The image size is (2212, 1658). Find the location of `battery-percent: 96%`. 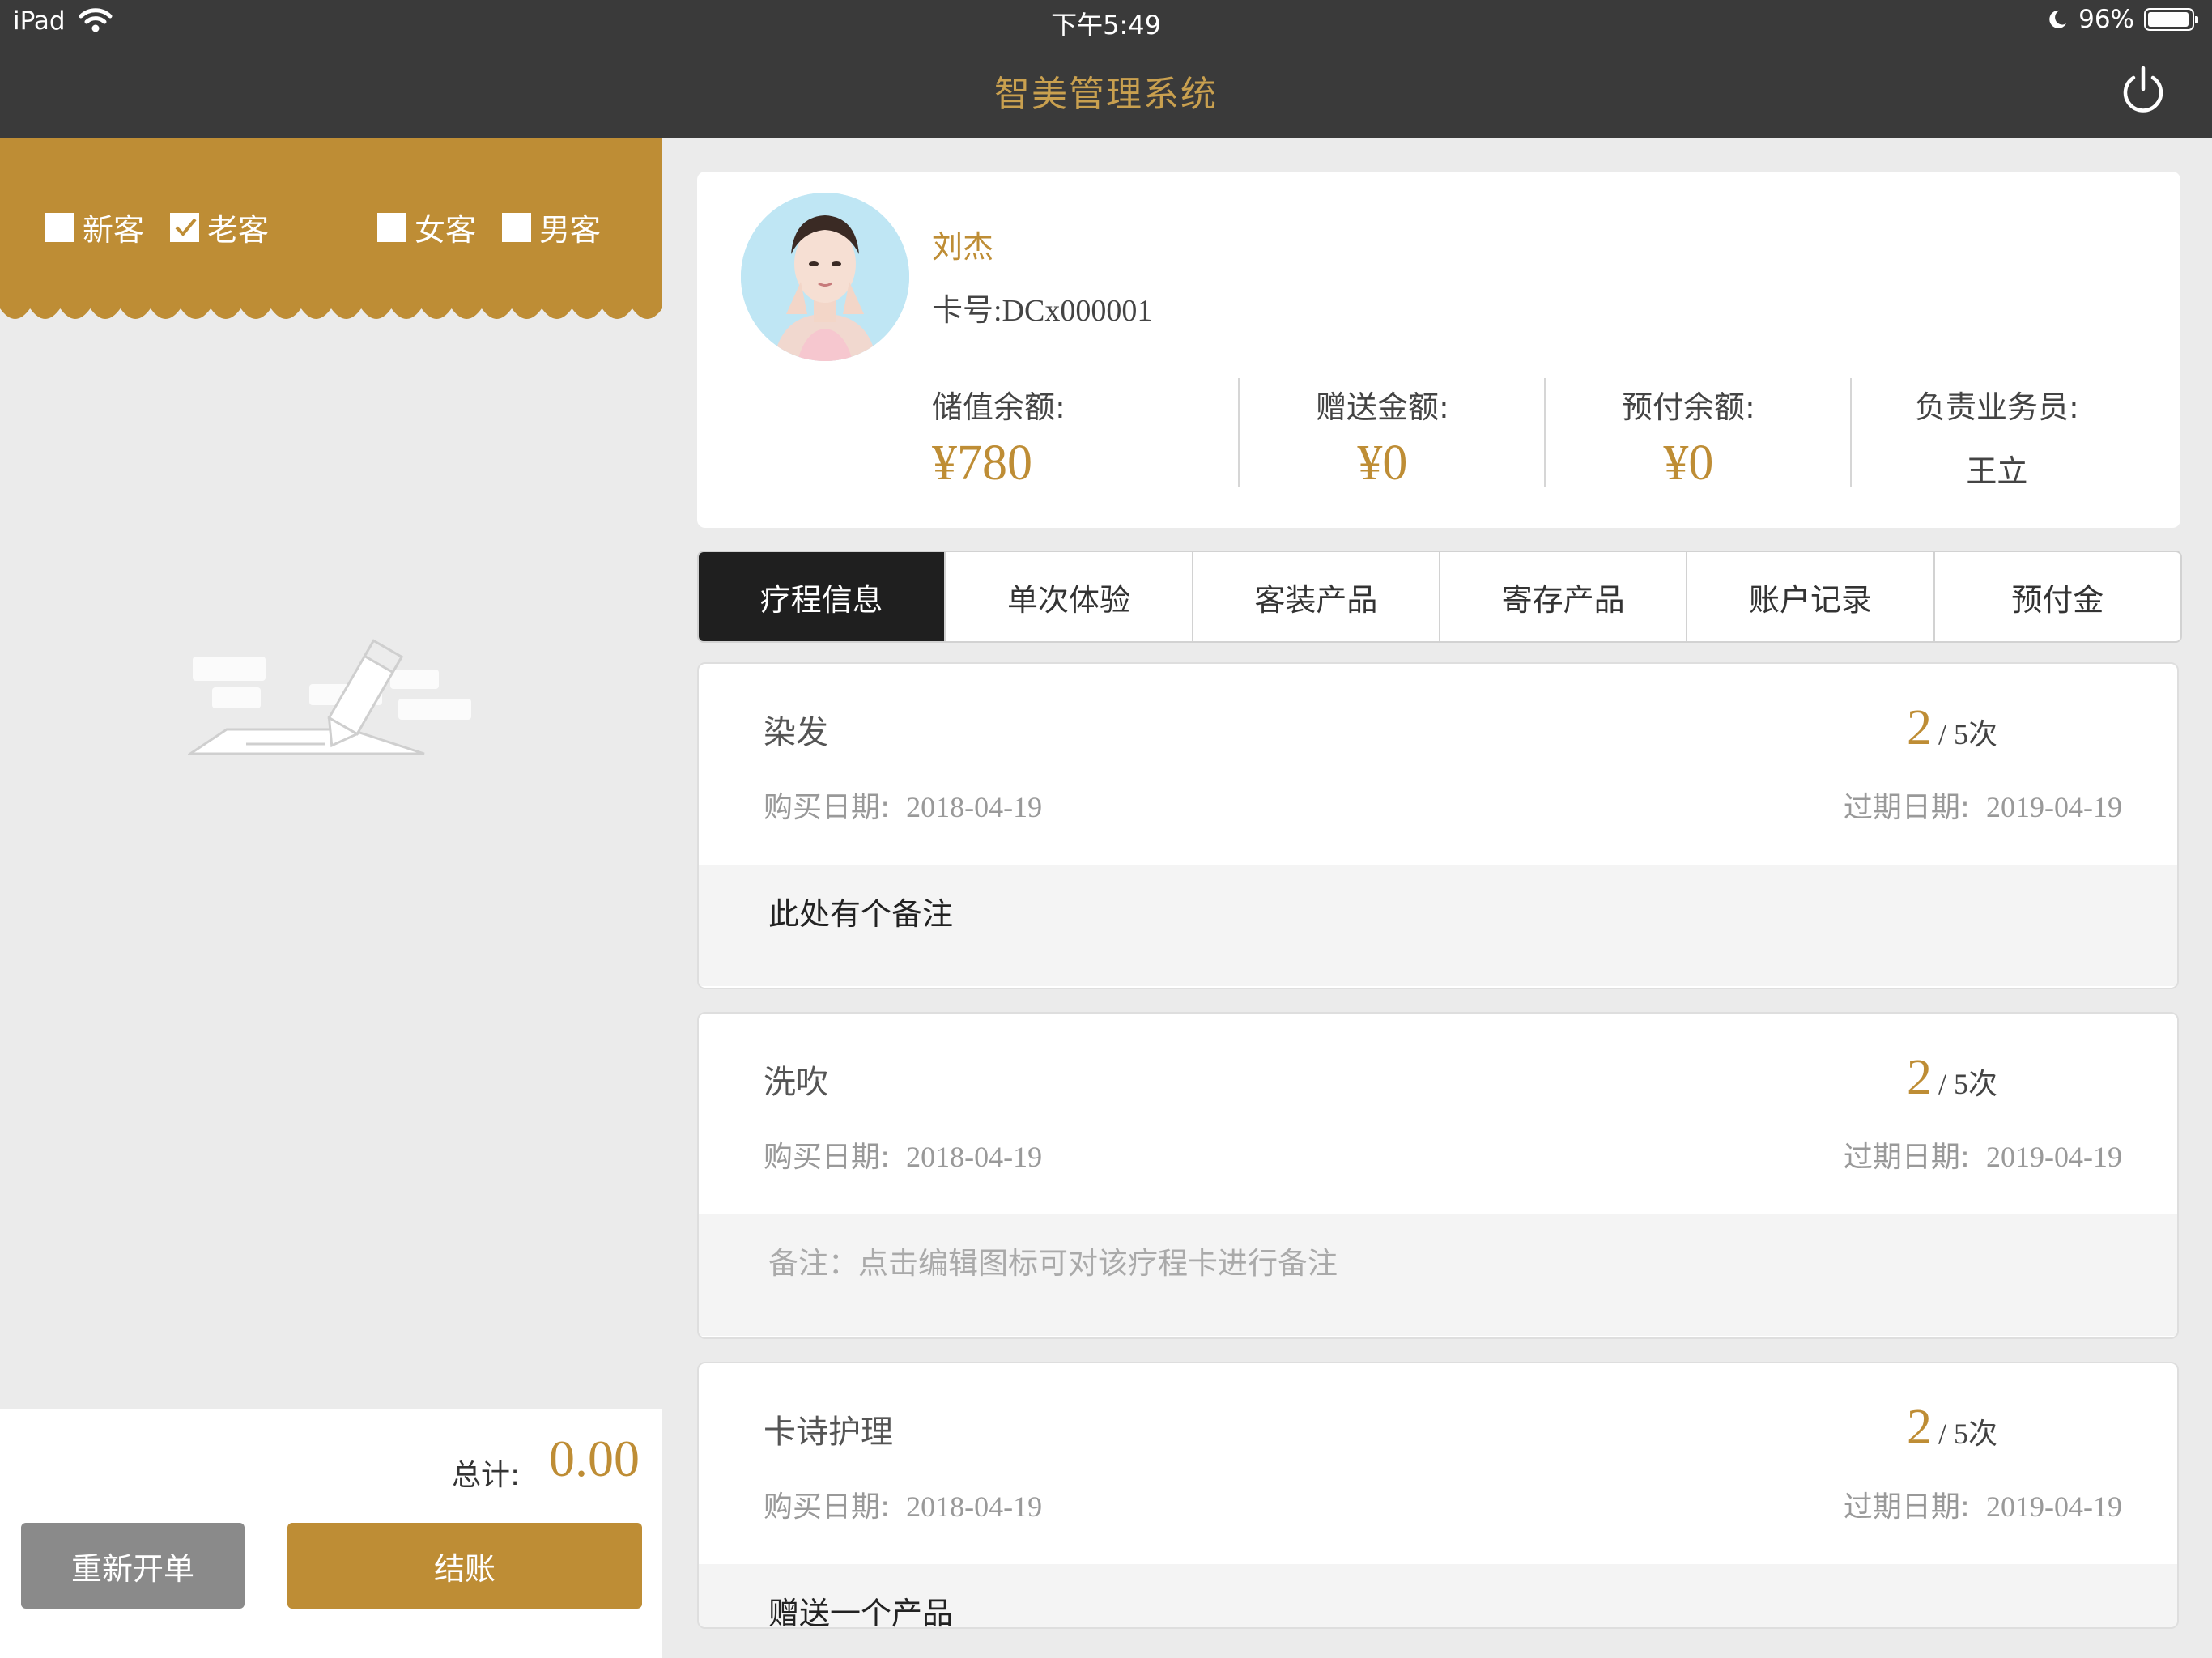

battery-percent: 96% is located at coordinates (2106, 19).